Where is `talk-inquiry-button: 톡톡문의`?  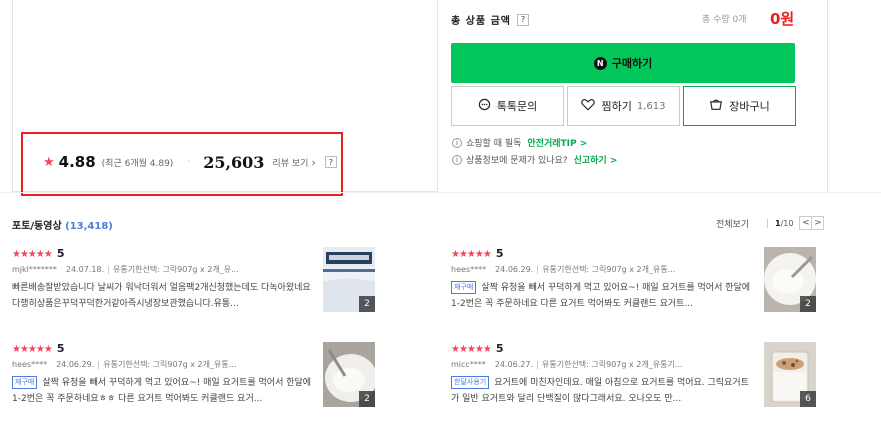 talk-inquiry-button: 톡톡문의 is located at coordinates (507, 106).